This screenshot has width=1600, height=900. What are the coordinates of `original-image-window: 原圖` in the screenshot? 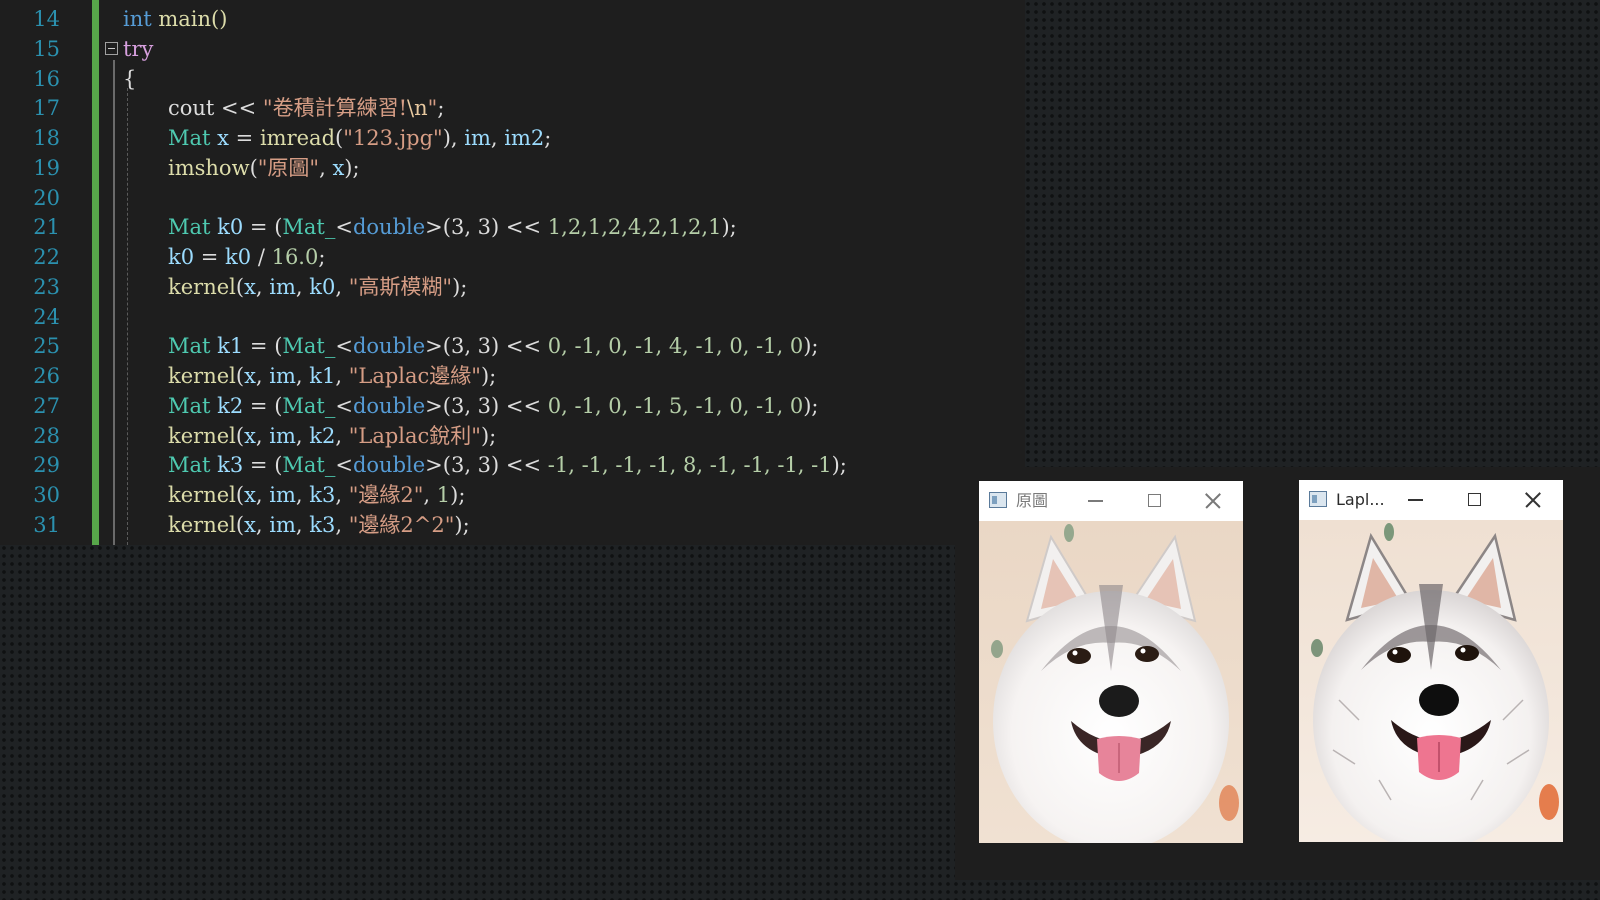 It's located at (1111, 662).